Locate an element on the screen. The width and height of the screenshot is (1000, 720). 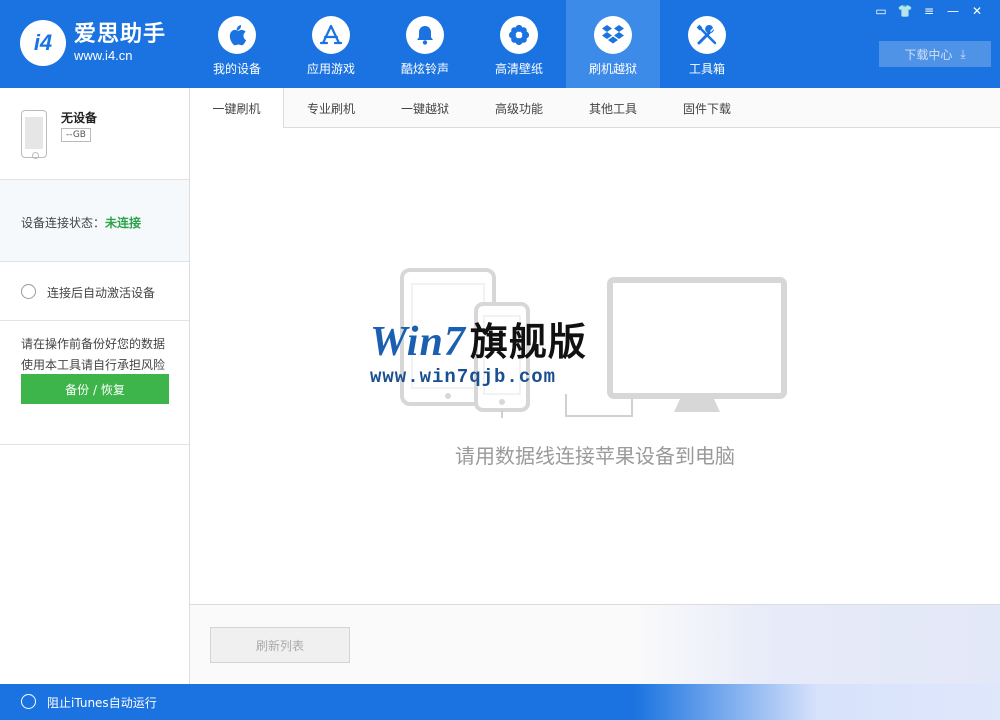
nav-apps-games: 应用游戏 is located at coordinates (331, 44).